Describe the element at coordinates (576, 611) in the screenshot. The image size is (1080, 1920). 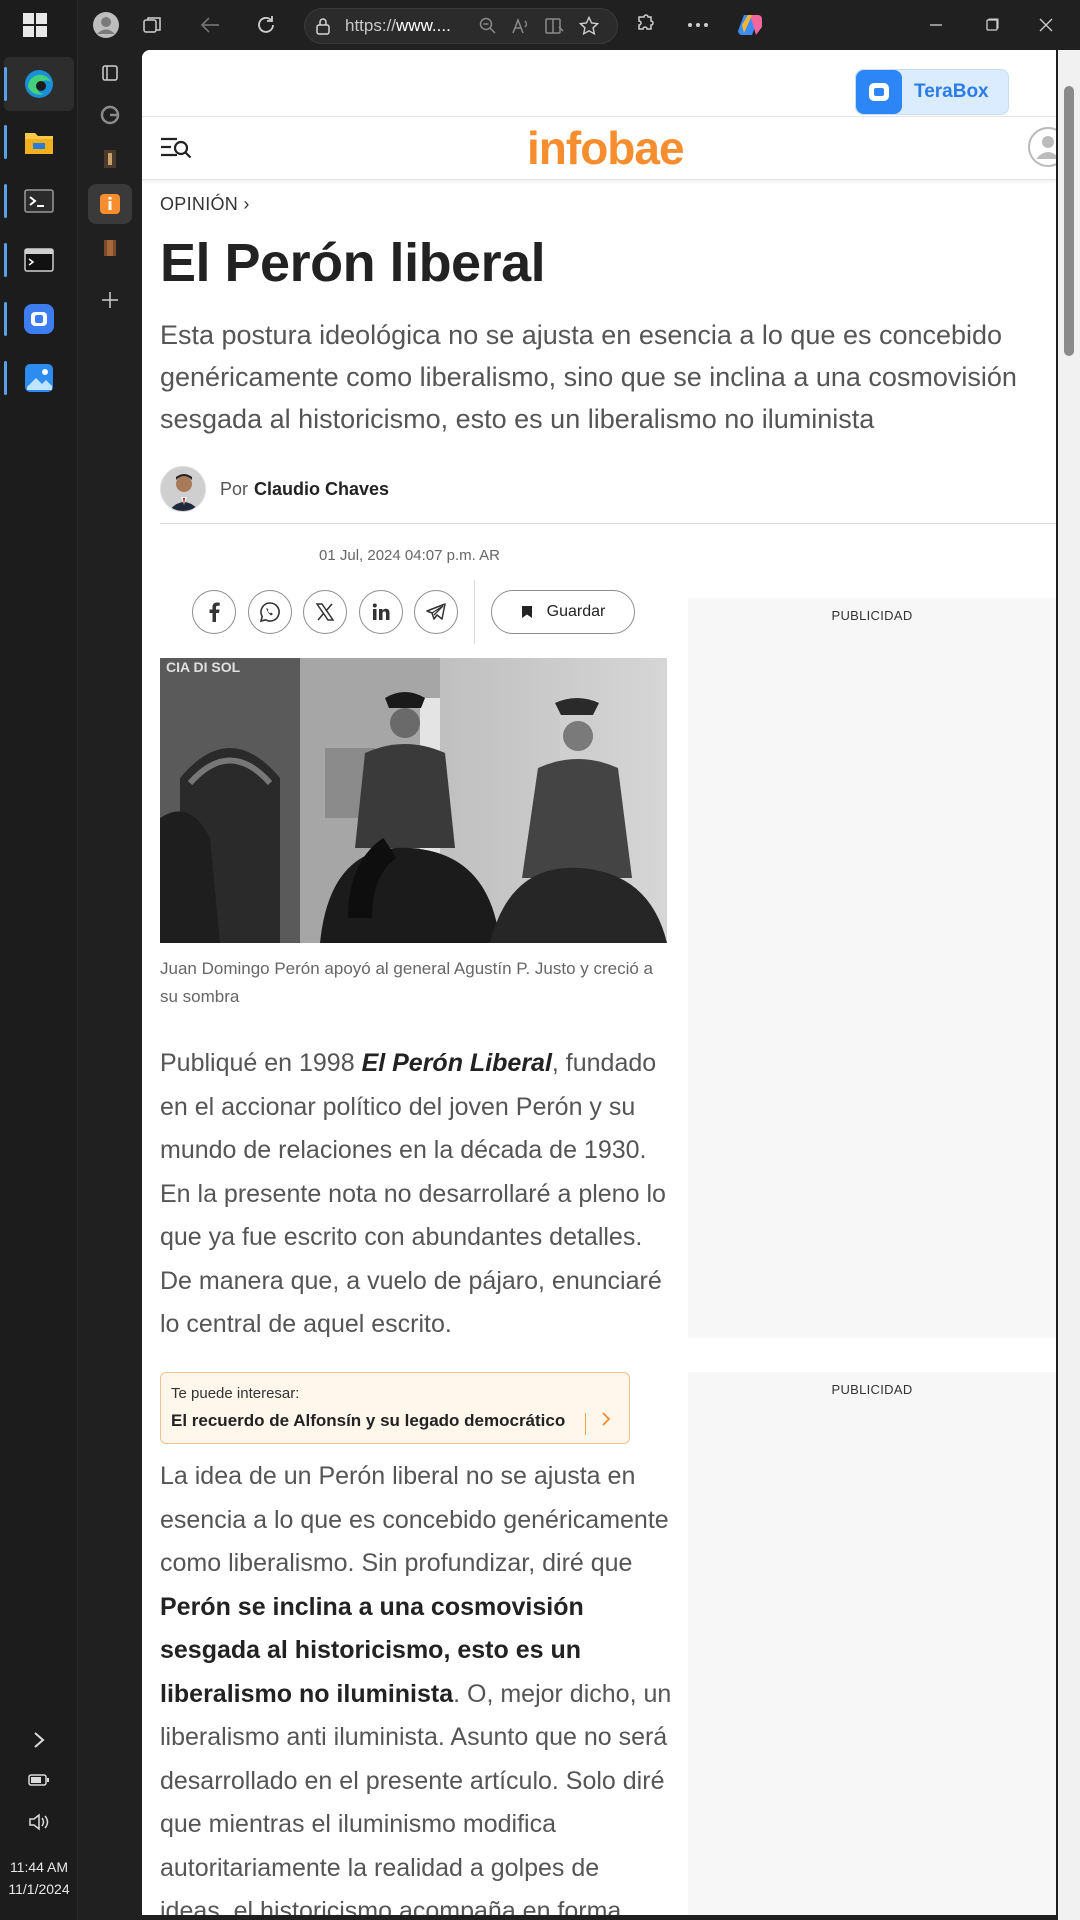
I see `save-label: Guardar` at that location.